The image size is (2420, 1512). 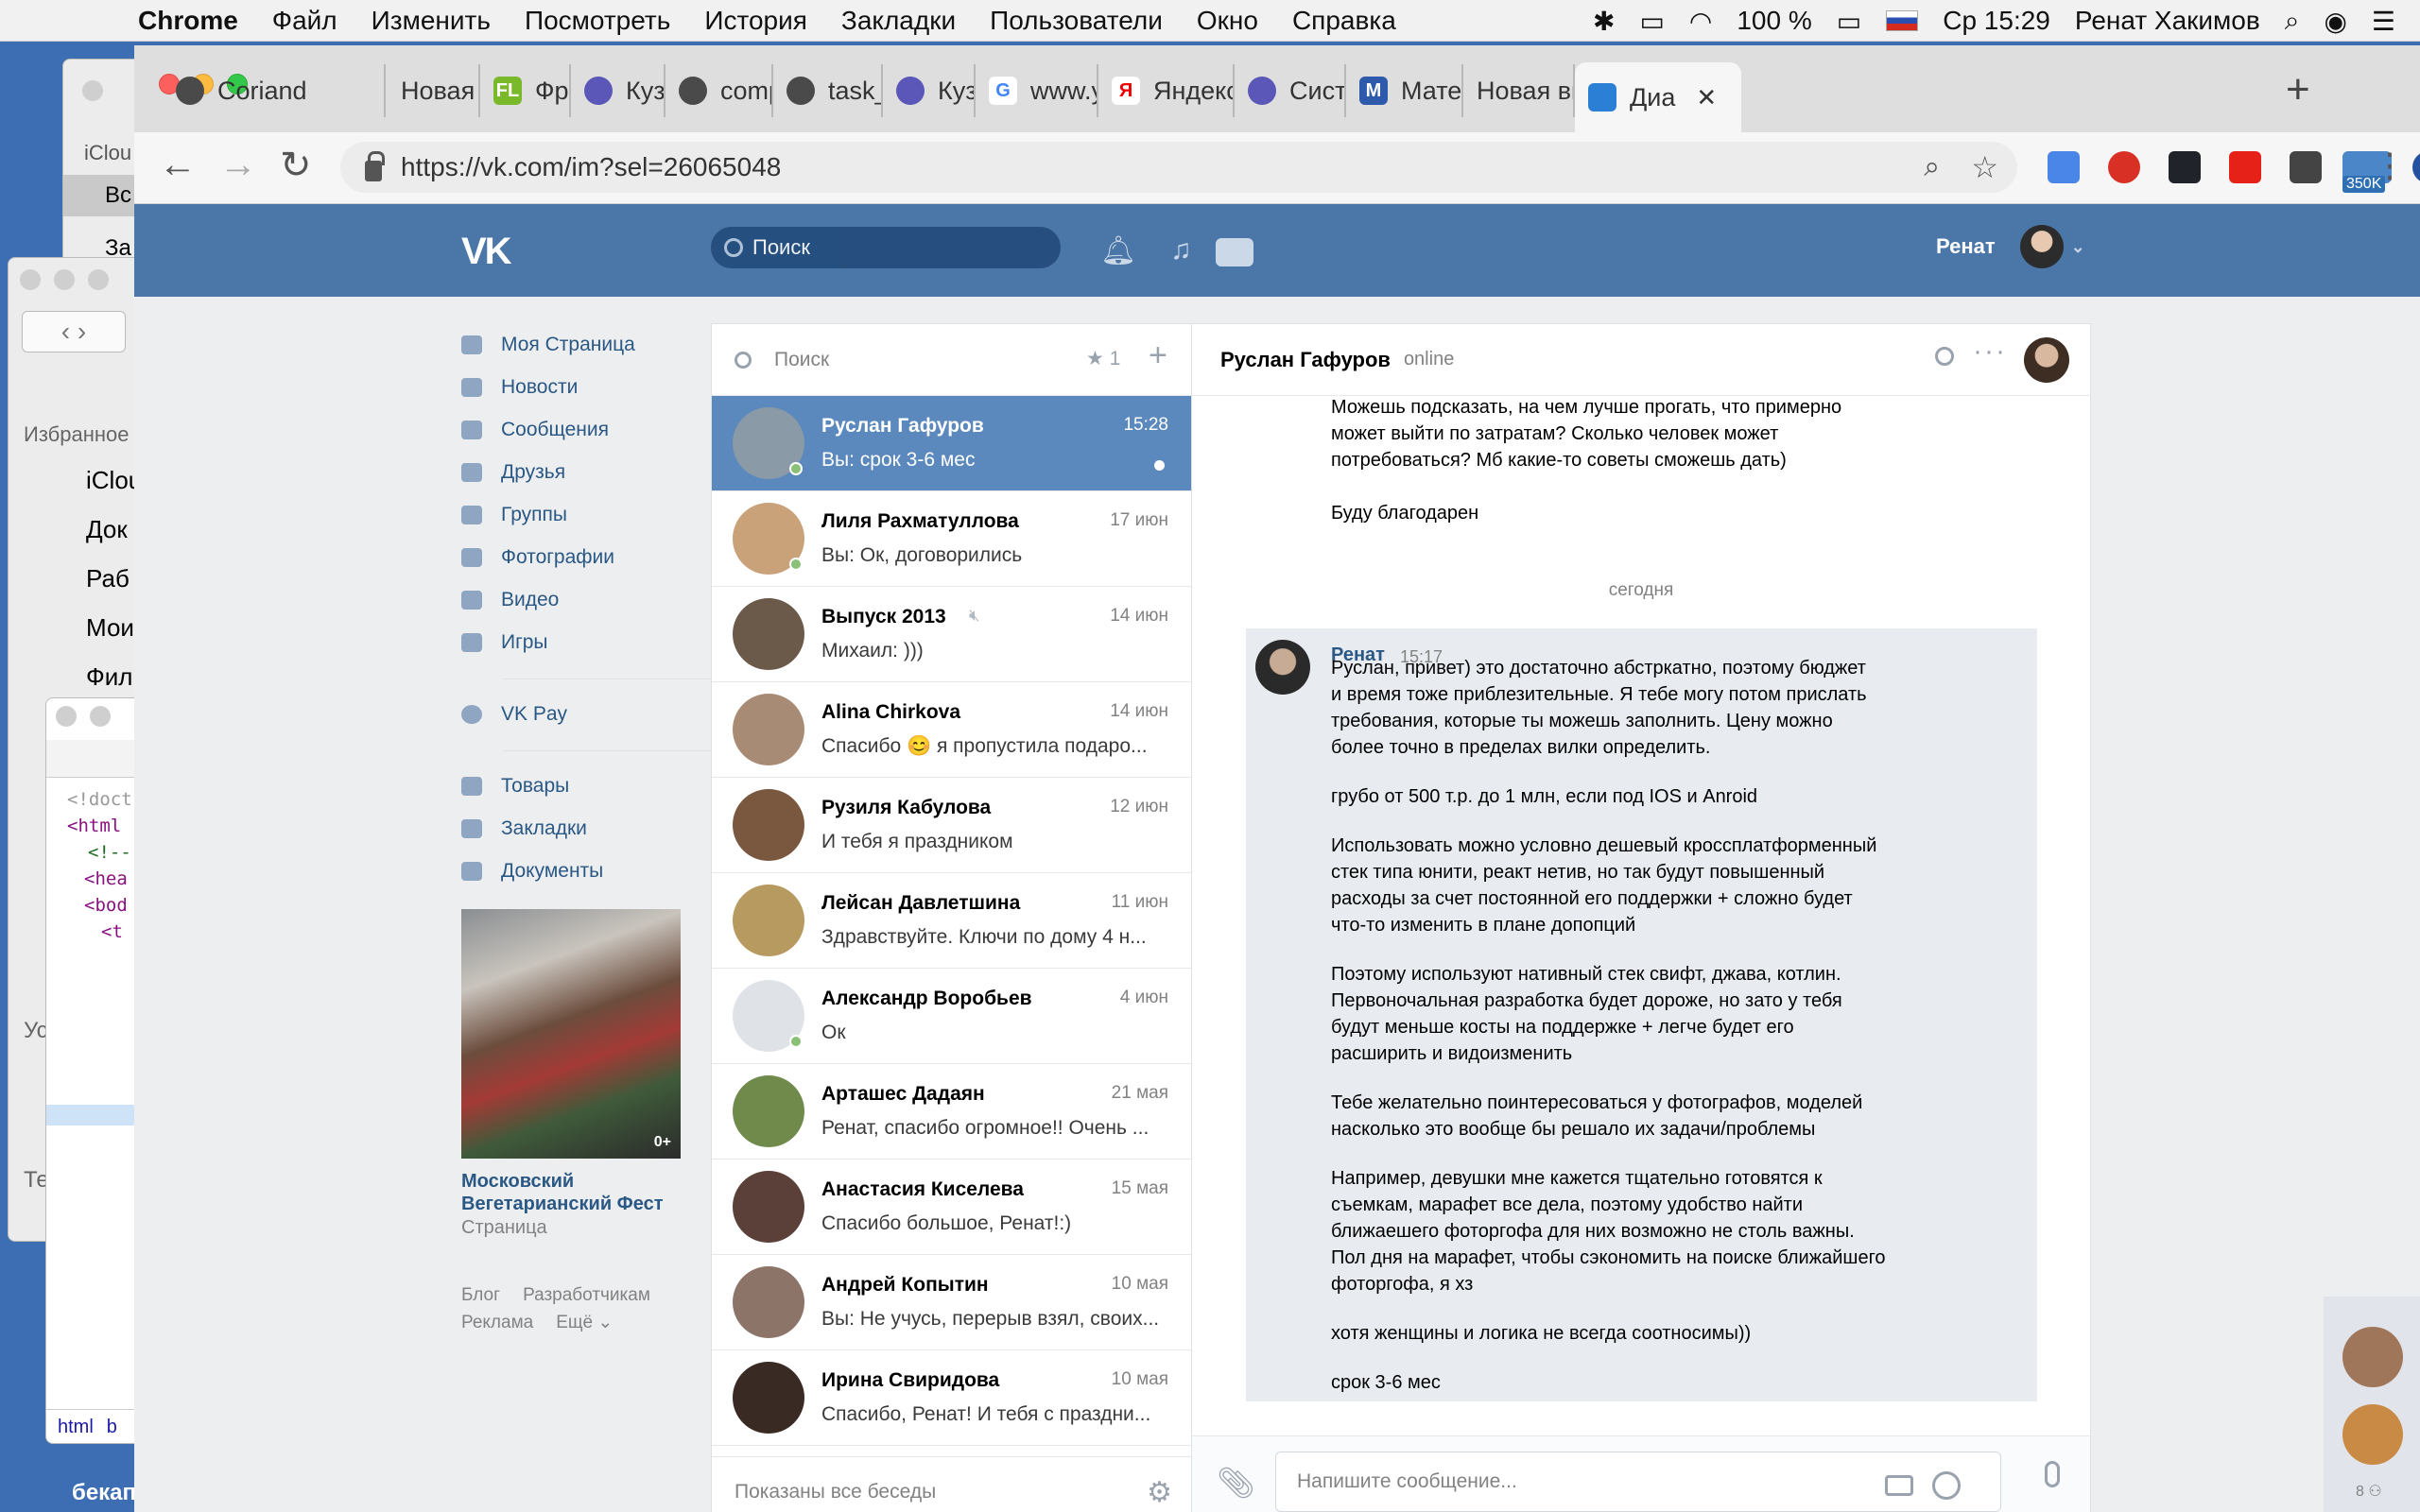 What do you see at coordinates (2306, 167) in the screenshot?
I see `extension-icon` at bounding box center [2306, 167].